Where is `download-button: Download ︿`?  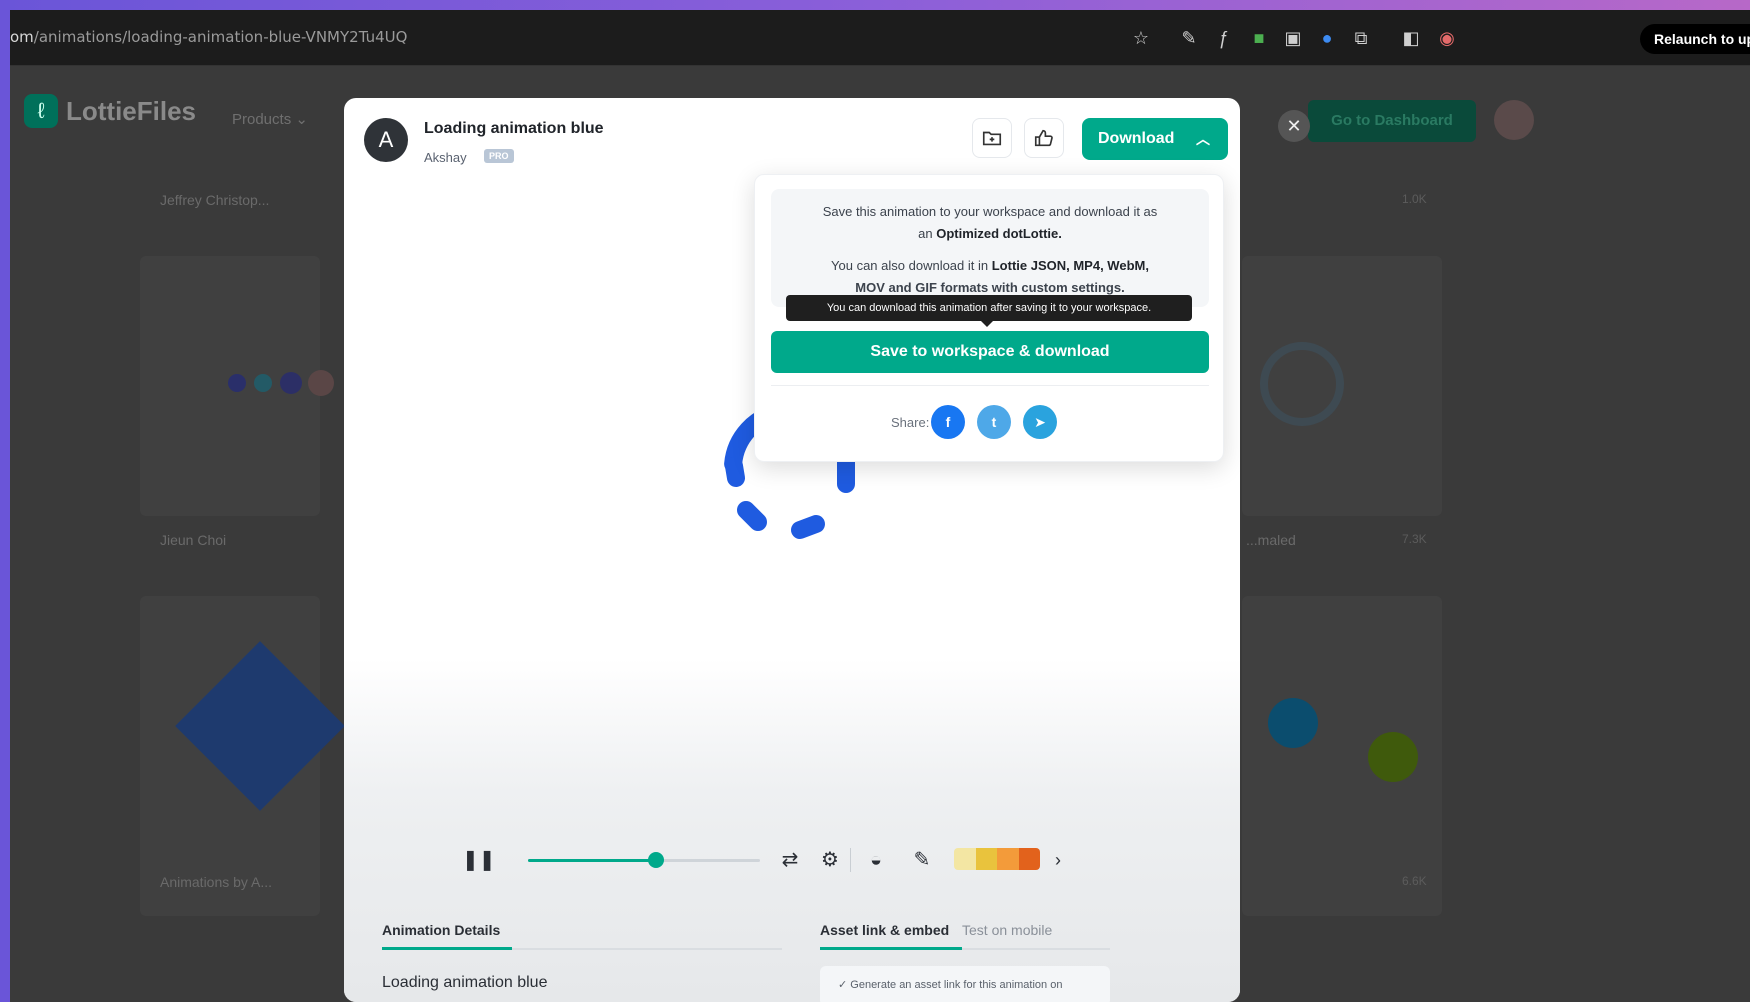
download-button: Download ︿ is located at coordinates (1155, 139).